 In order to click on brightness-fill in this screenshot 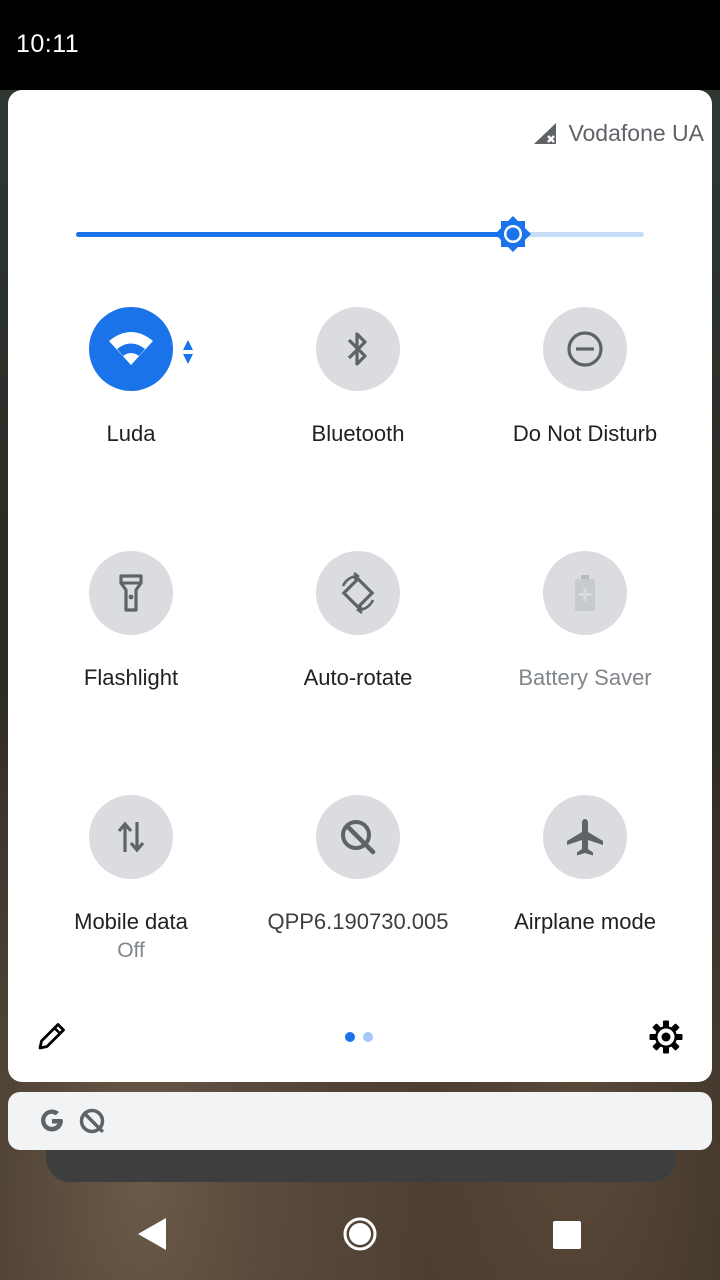, I will do `click(294, 234)`.